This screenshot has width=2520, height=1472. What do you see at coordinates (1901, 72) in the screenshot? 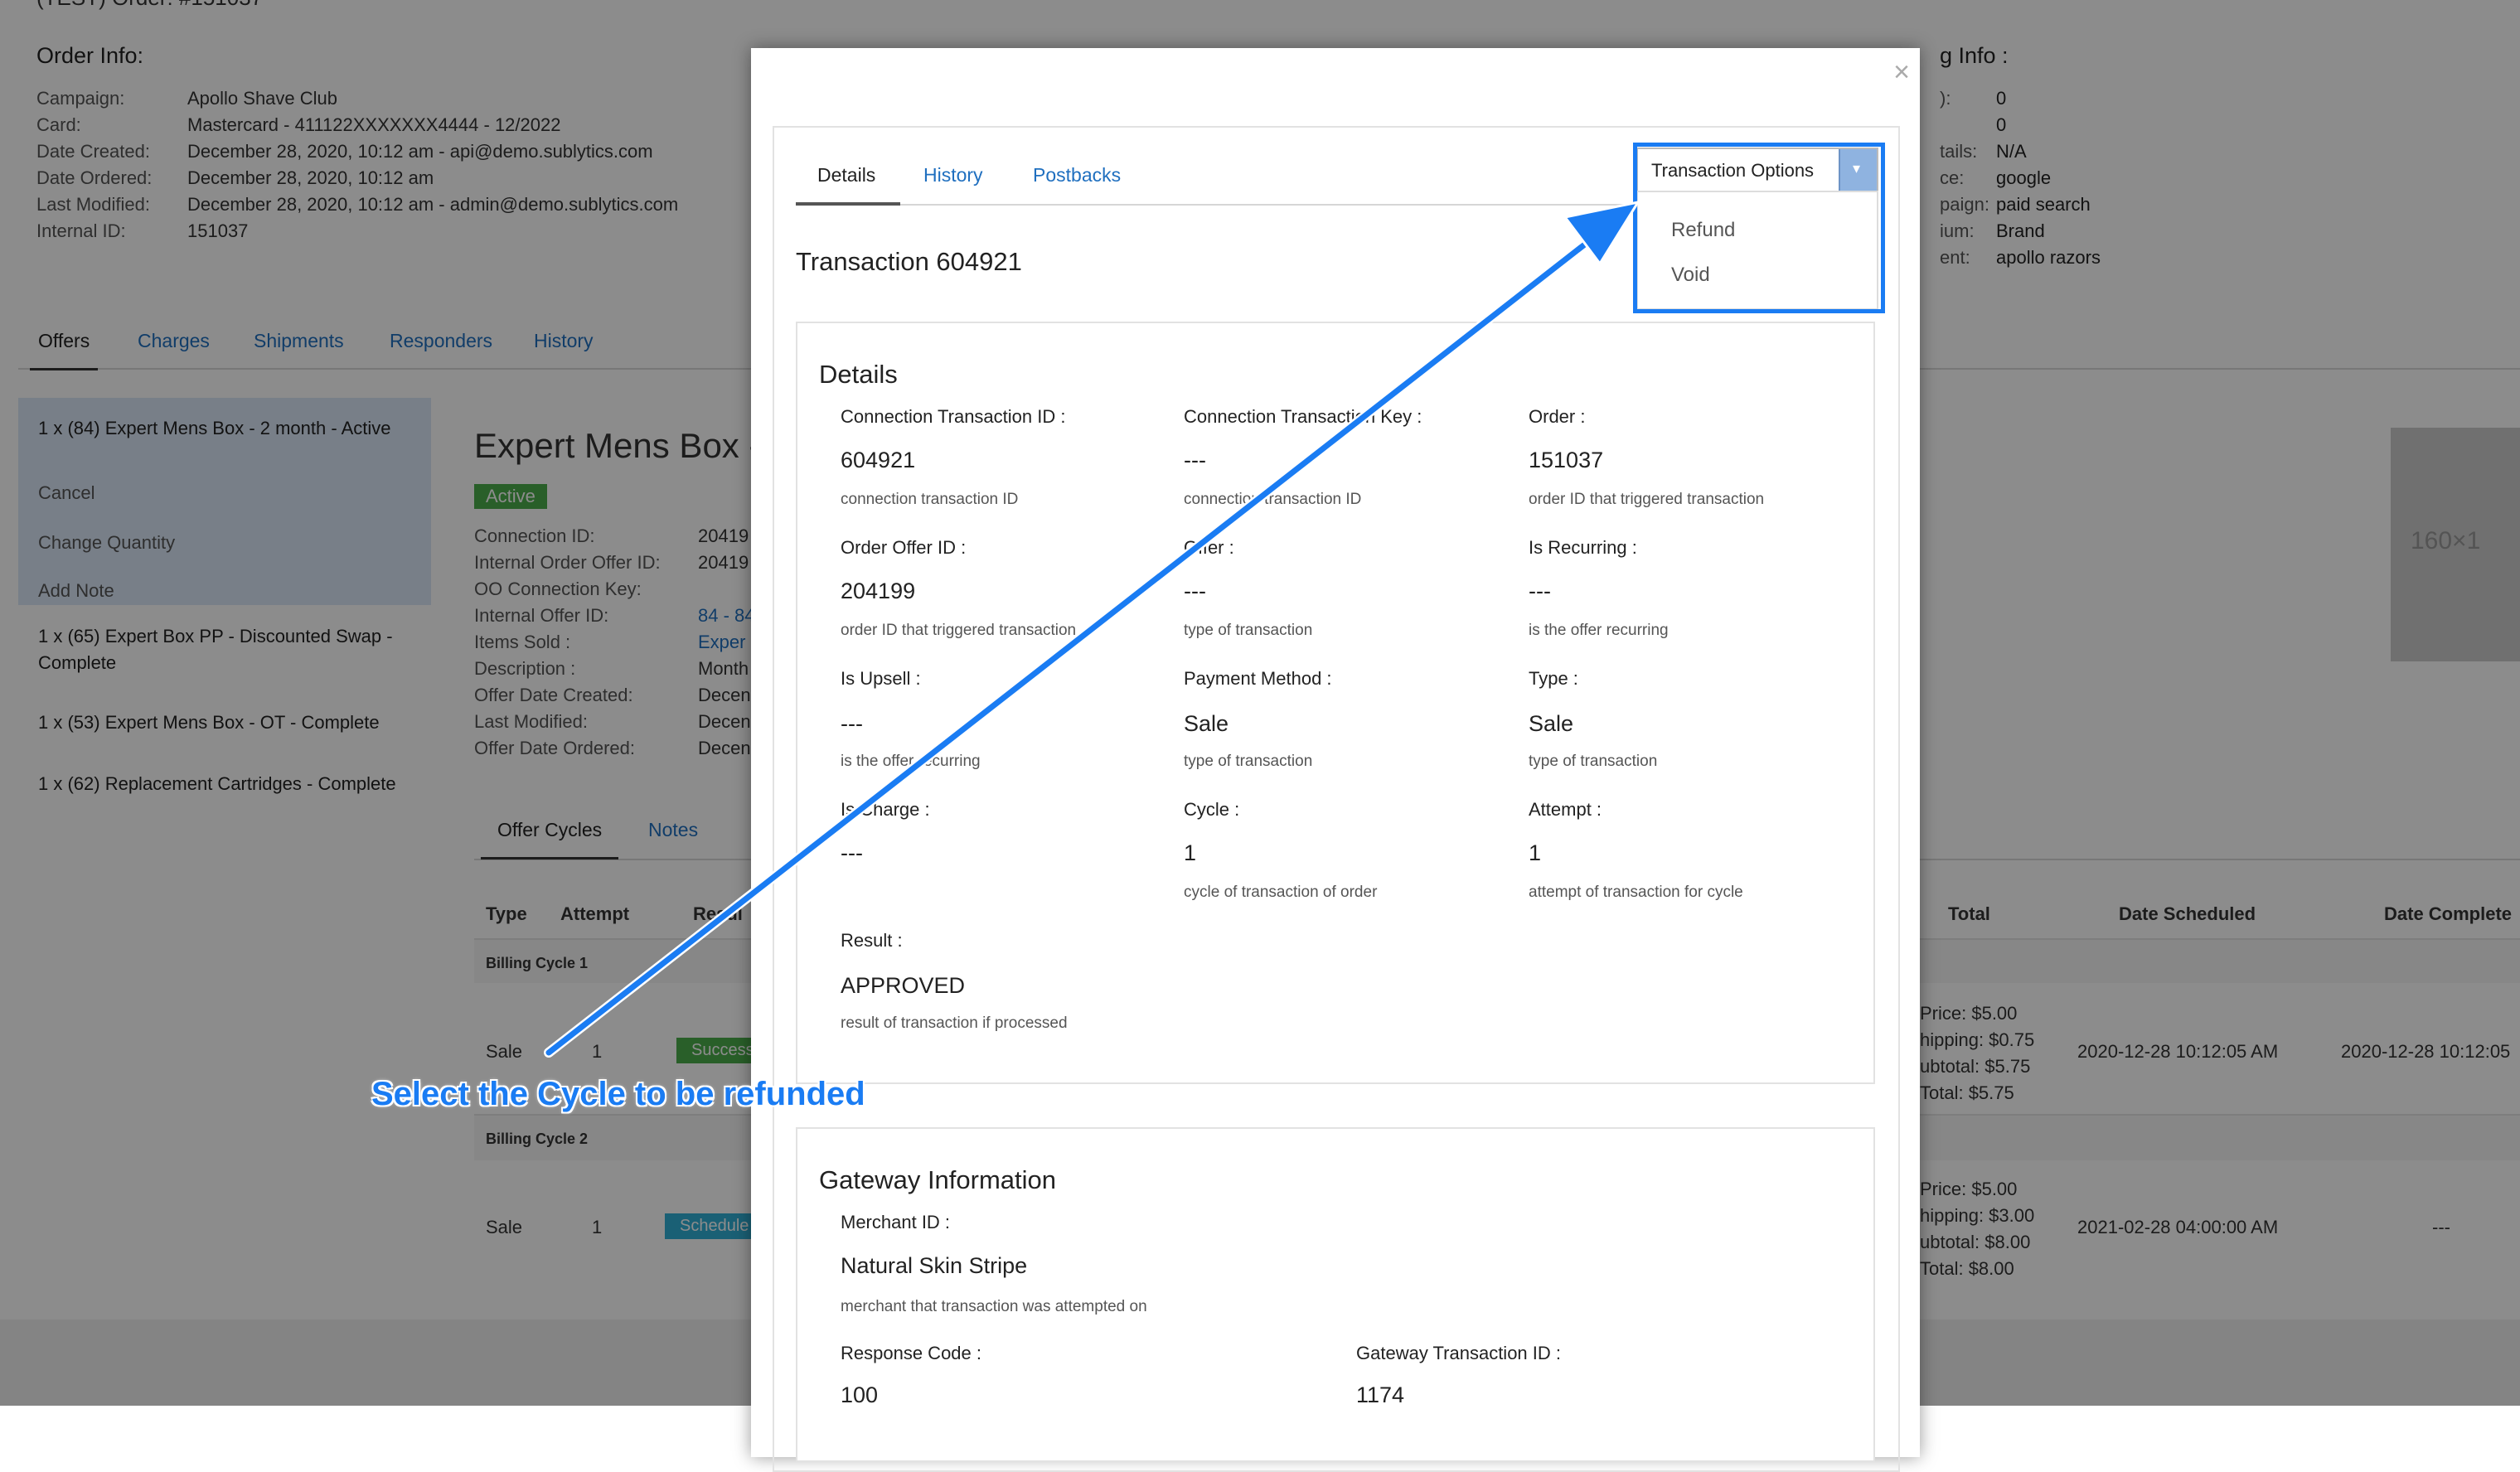
I see `close-icon: ×` at bounding box center [1901, 72].